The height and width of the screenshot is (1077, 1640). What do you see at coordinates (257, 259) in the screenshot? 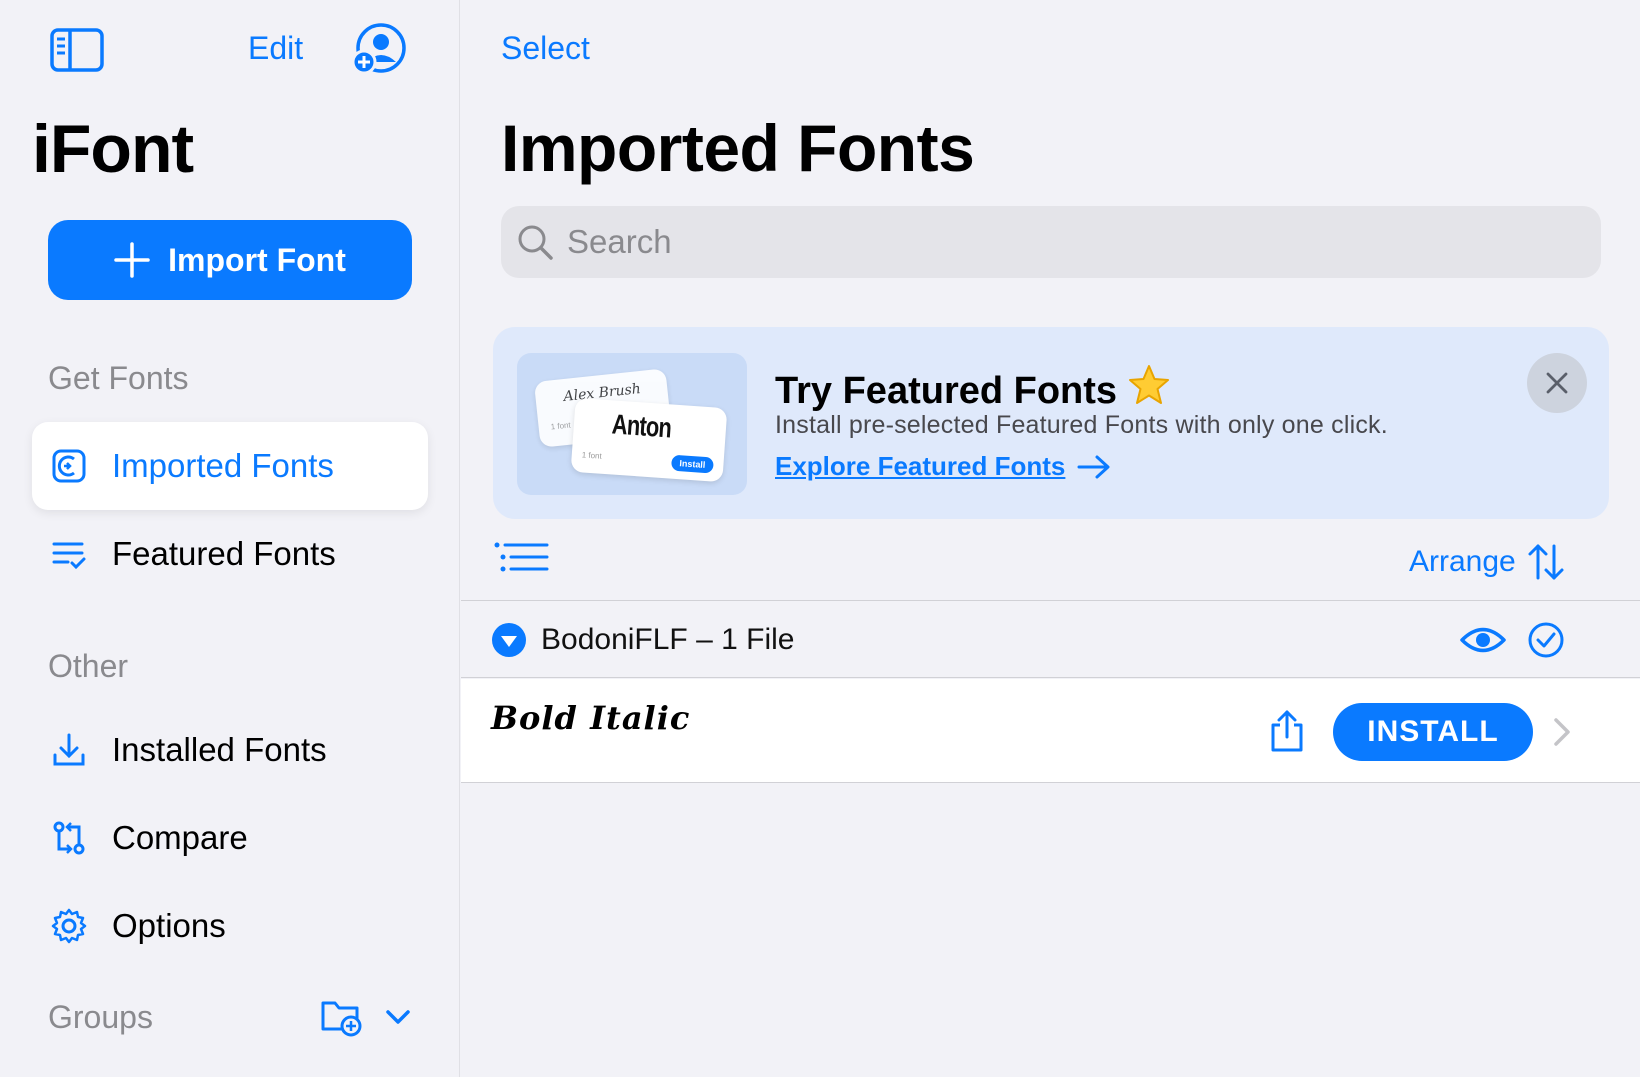
I see `import-font-label: Import Font` at bounding box center [257, 259].